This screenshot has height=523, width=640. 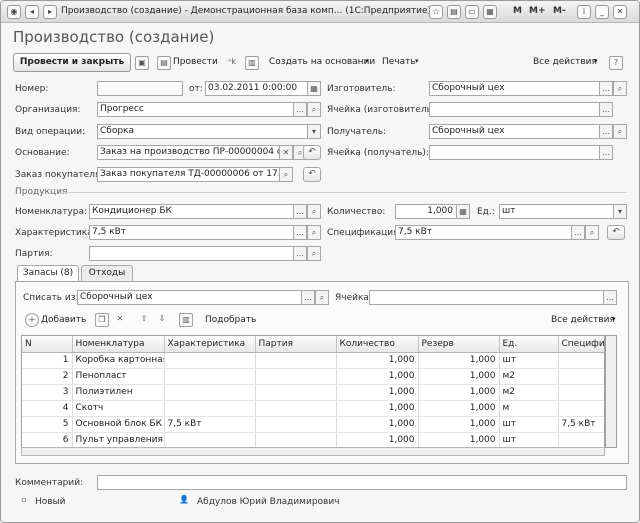 I want to click on help-icon: ?, so click(x=616, y=63).